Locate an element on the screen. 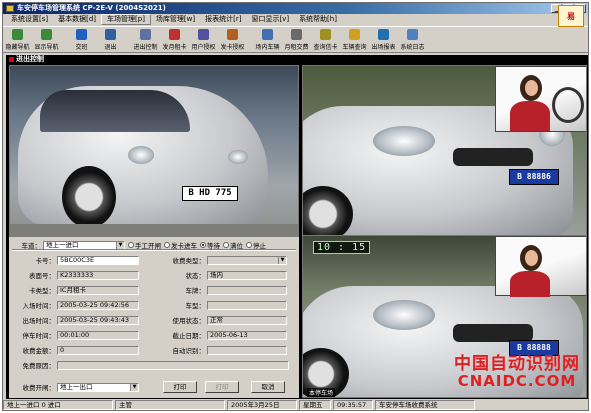 The image size is (591, 413). toolbar-button: 显示导航 is located at coordinates (46, 40).